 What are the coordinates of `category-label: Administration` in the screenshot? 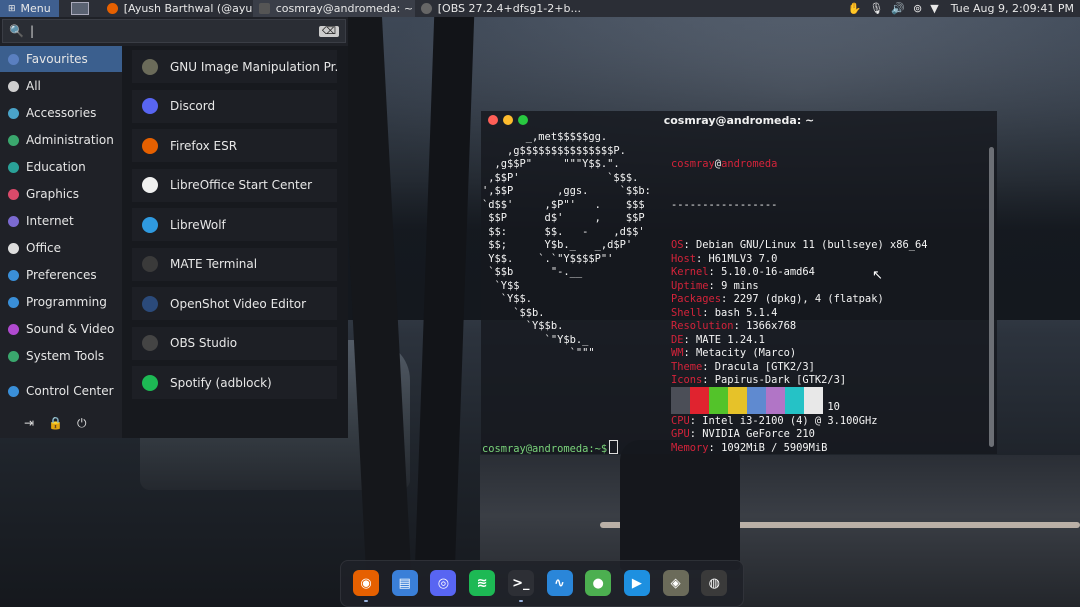 It's located at (70, 140).